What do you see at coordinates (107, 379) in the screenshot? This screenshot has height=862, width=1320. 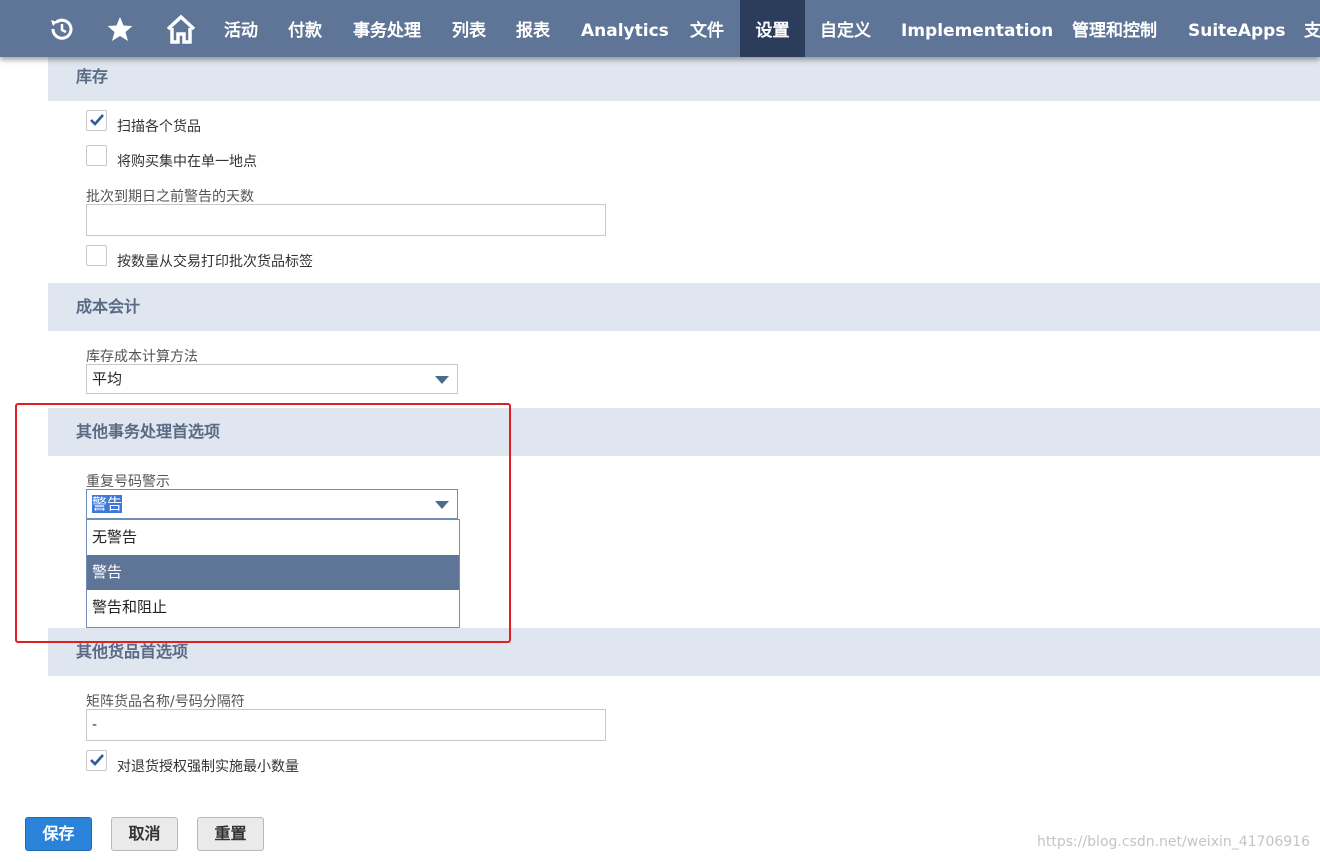 I see `costing-method-value: 平均` at bounding box center [107, 379].